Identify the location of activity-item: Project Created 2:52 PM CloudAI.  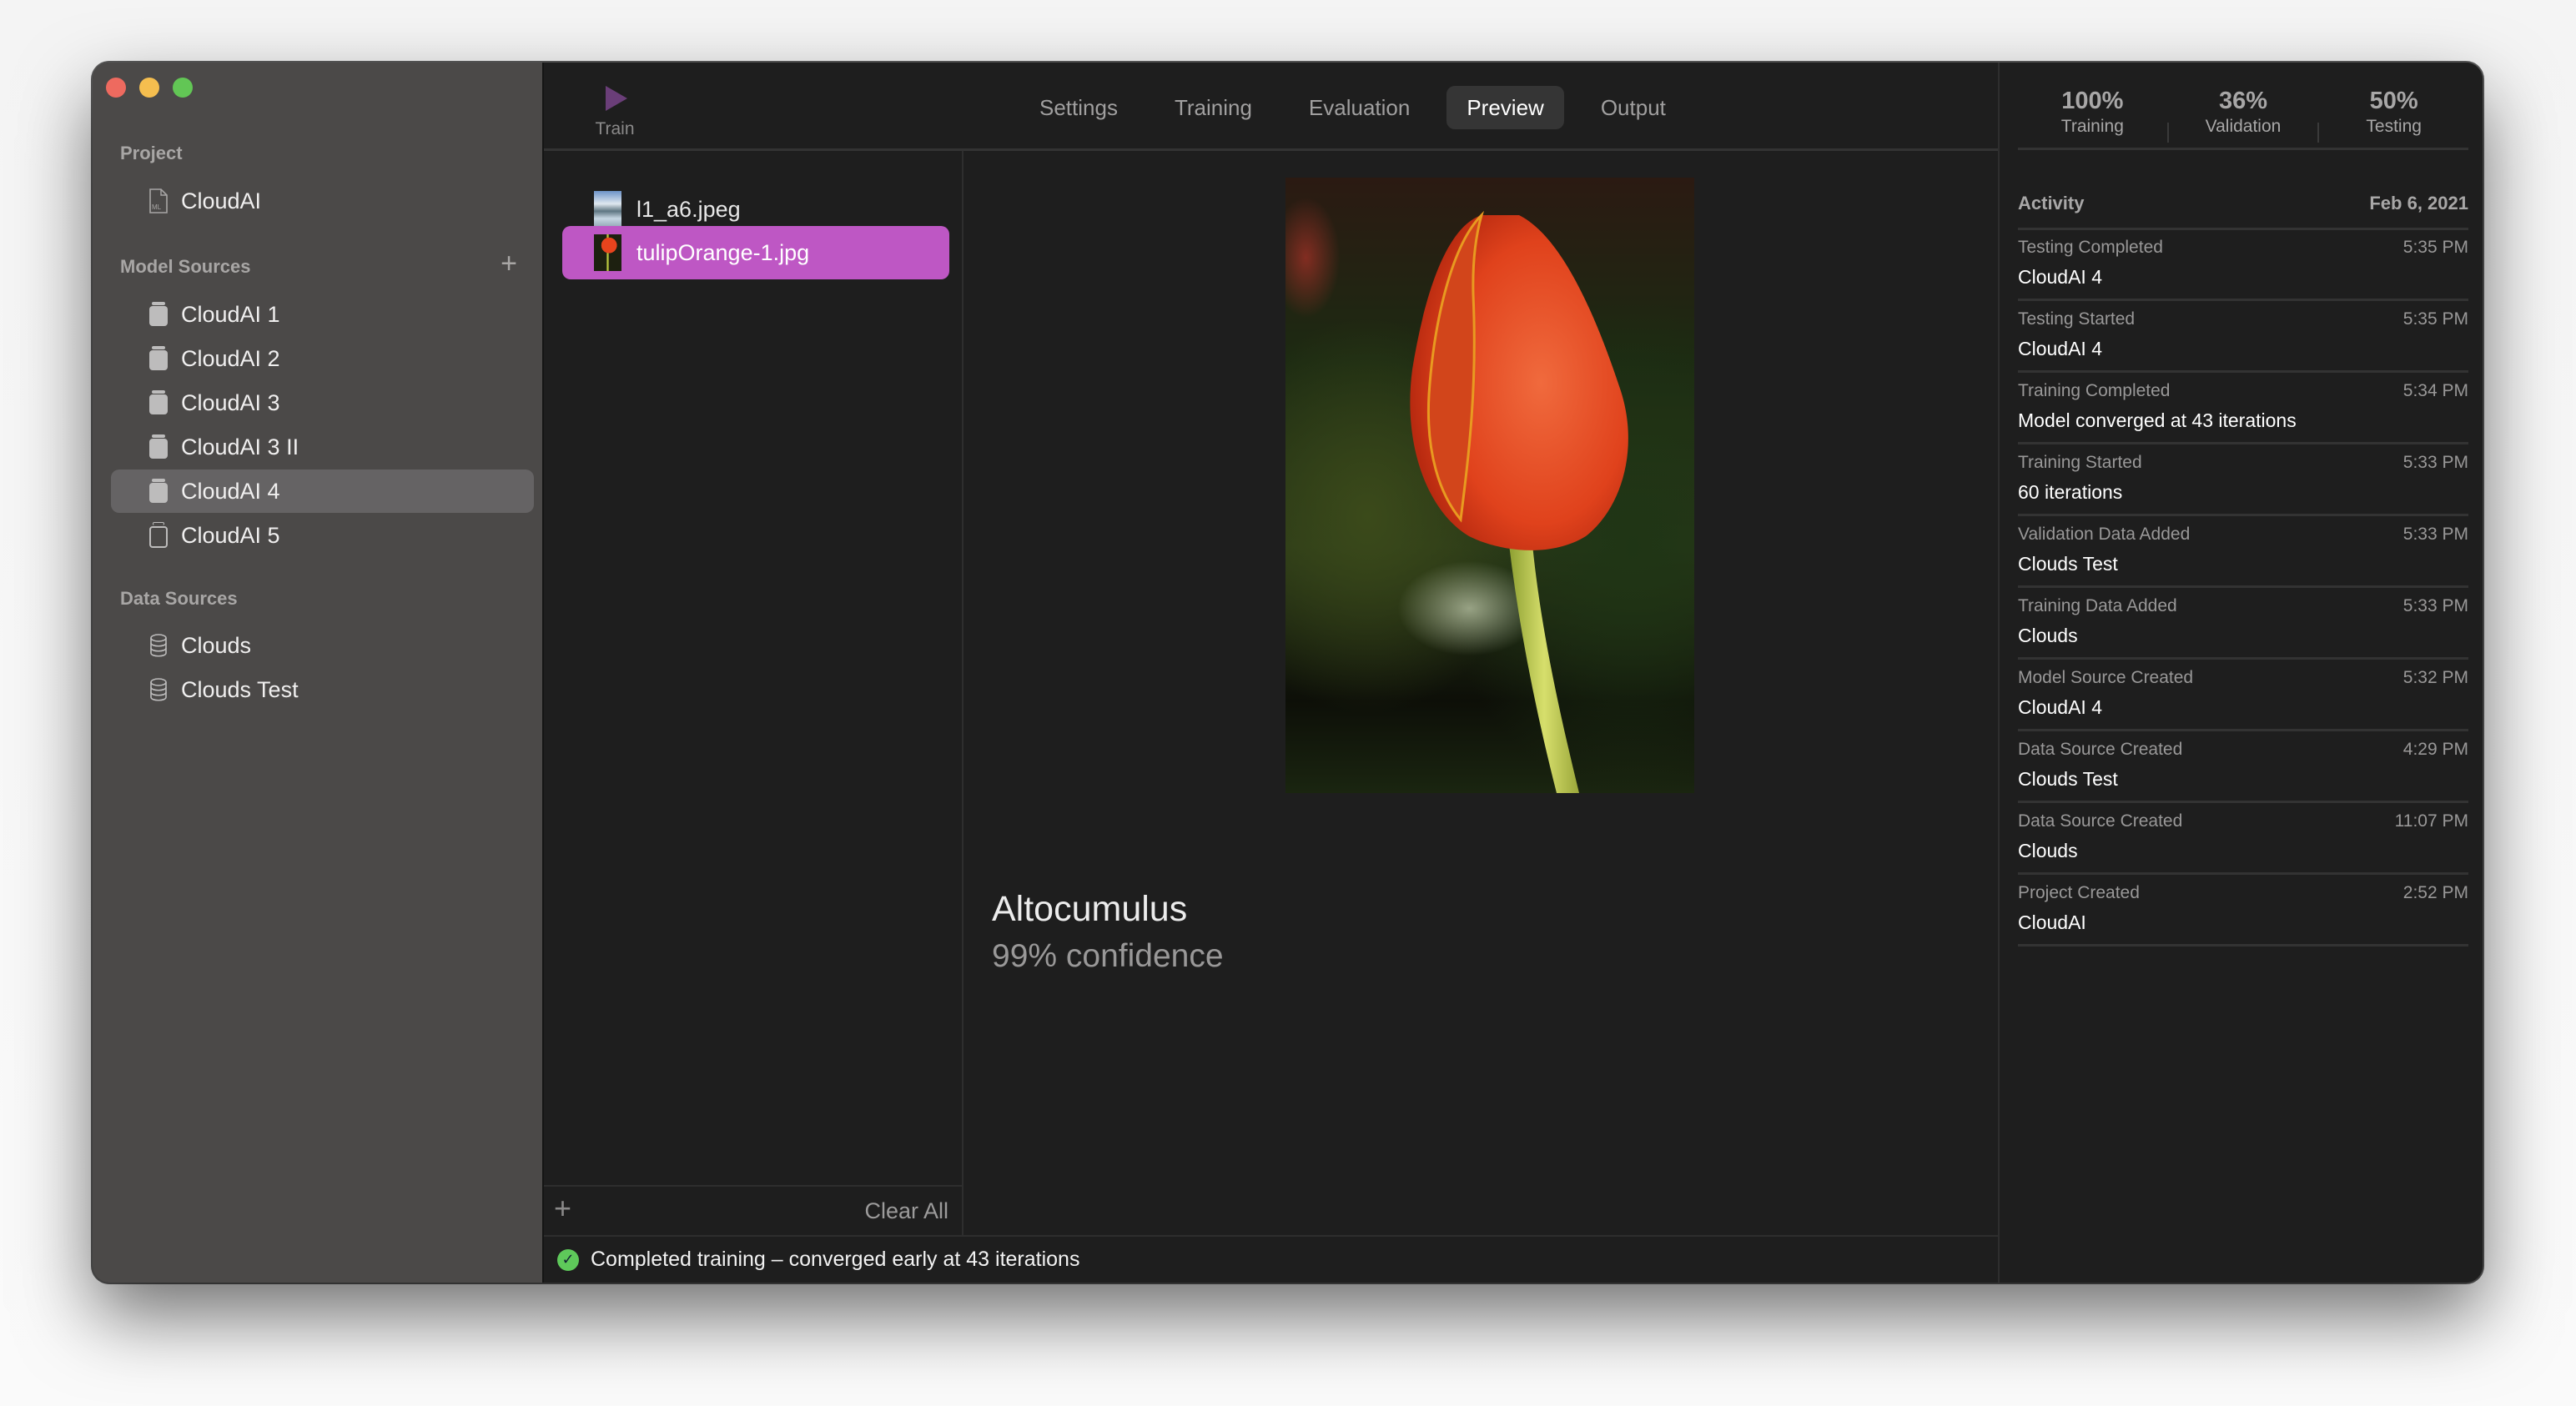
(2243, 911).